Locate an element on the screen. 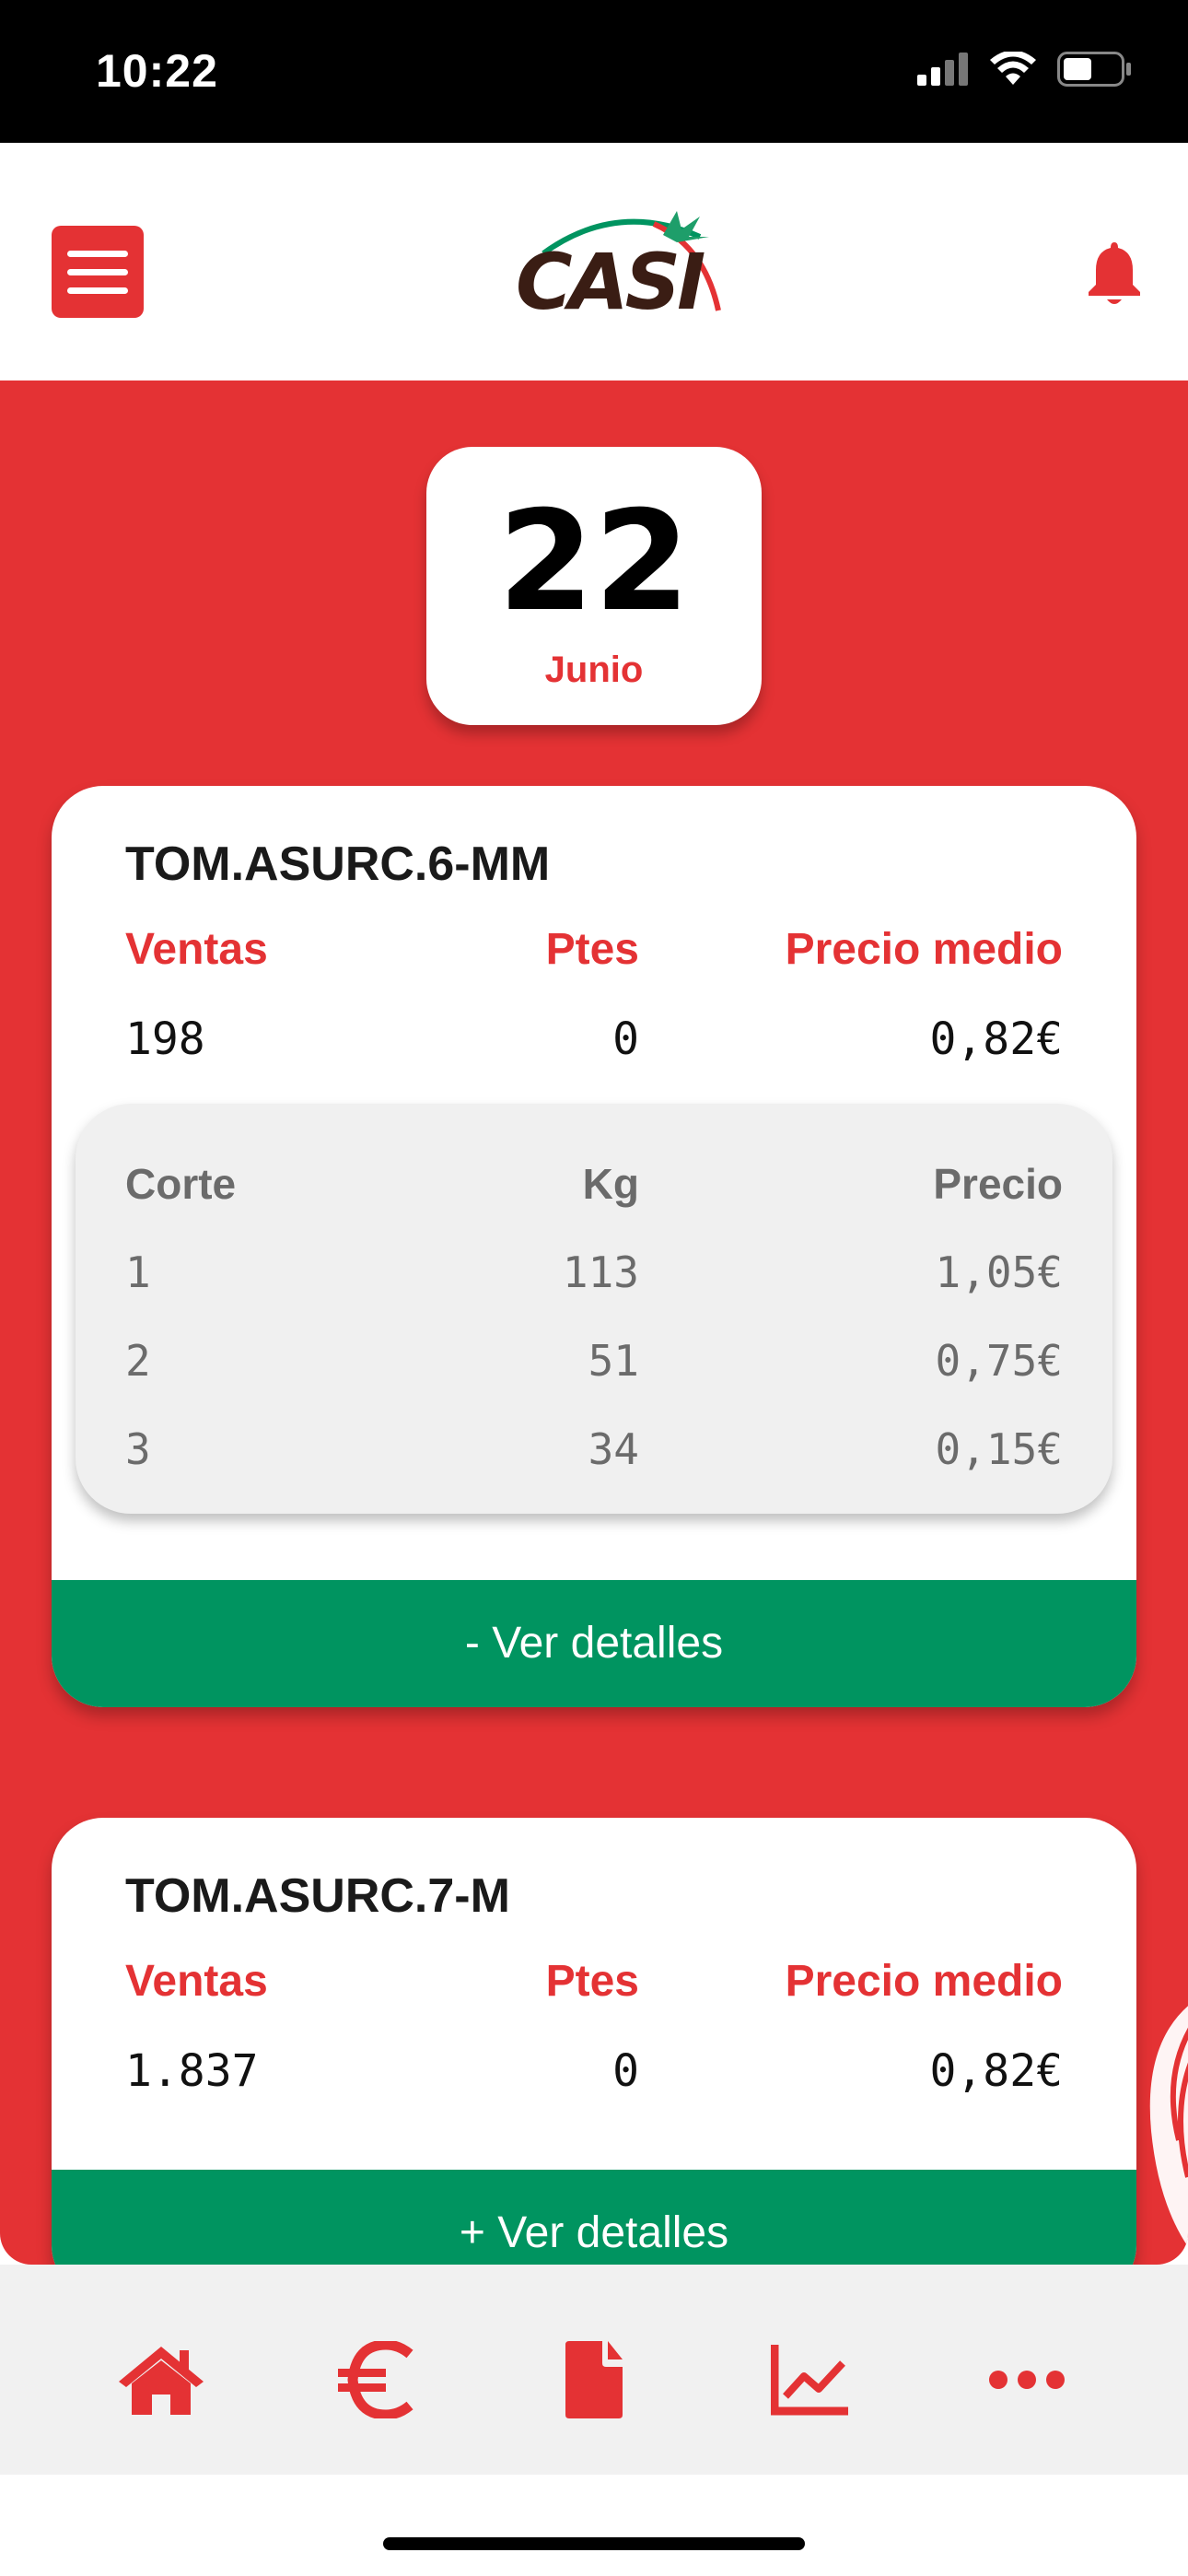 The image size is (1188, 2576). battery-icon is located at coordinates (1094, 69).